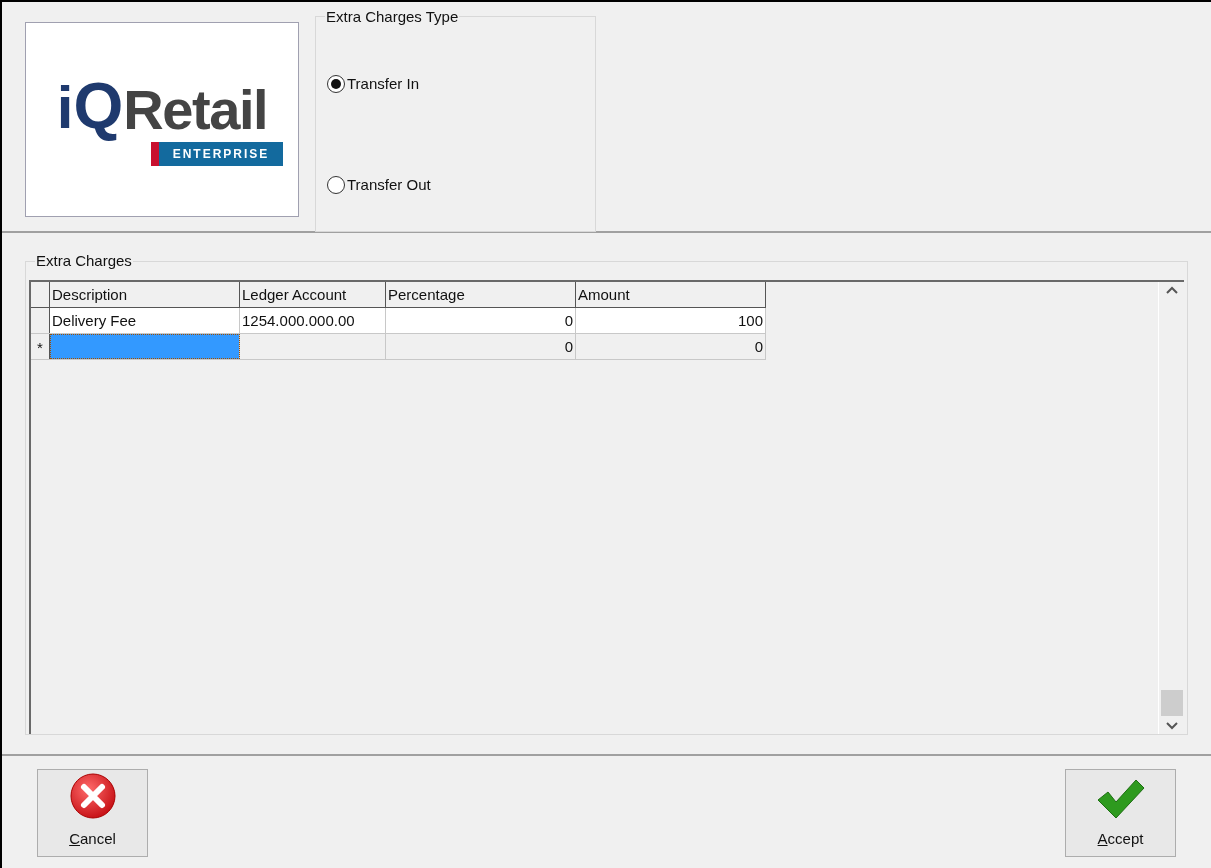 Image resolution: width=1211 pixels, height=868 pixels. Describe the element at coordinates (1171, 290) in the screenshot. I see `scroll-up-icon` at that location.